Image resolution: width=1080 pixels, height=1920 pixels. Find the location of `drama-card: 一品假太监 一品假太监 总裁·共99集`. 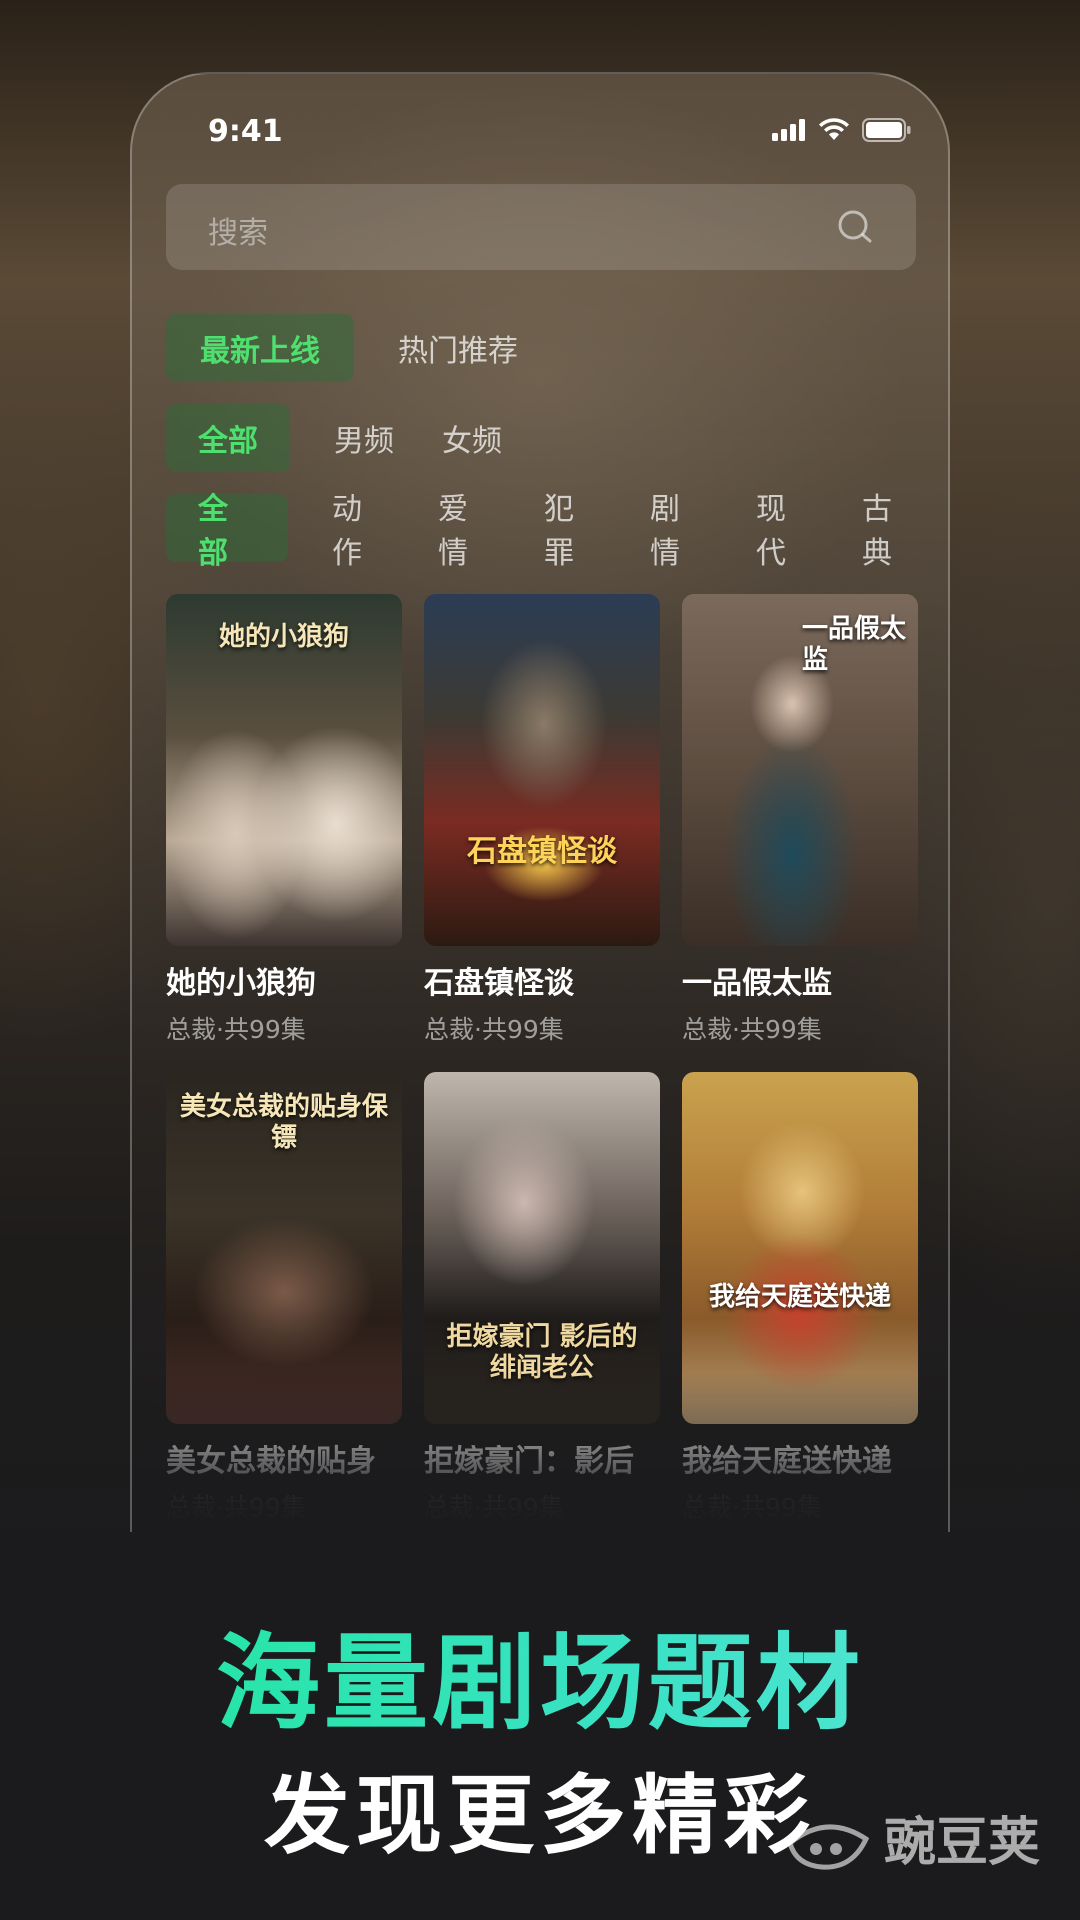

drama-card: 一品假太监 一品假太监 总裁·共99集 is located at coordinates (800, 820).